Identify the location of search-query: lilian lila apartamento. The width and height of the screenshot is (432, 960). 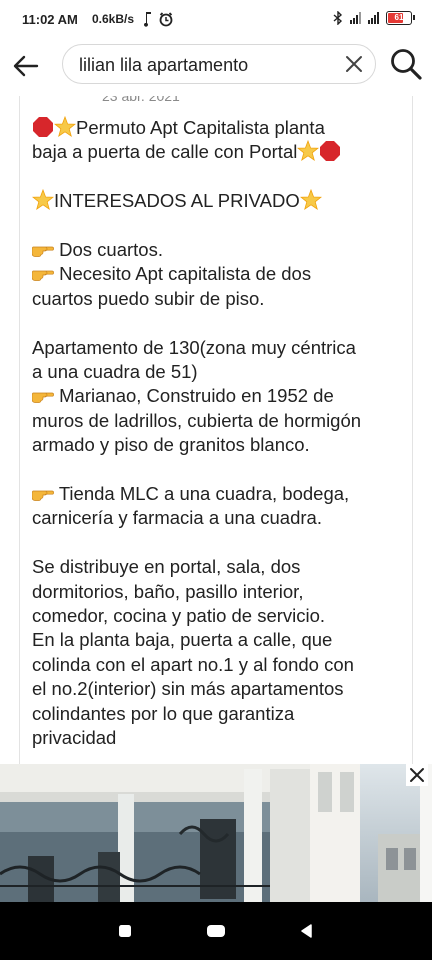
(163, 65).